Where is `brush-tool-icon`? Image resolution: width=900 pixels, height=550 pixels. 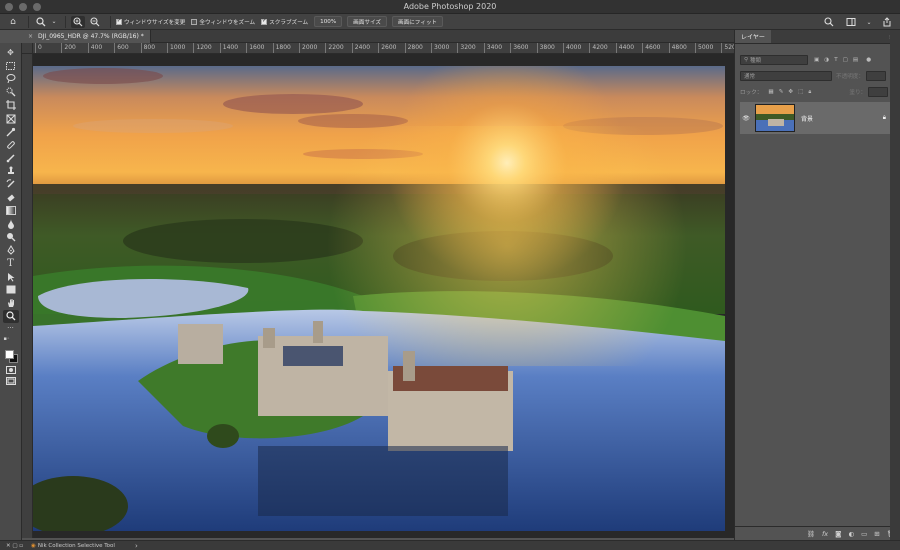 brush-tool-icon is located at coordinates (11, 158).